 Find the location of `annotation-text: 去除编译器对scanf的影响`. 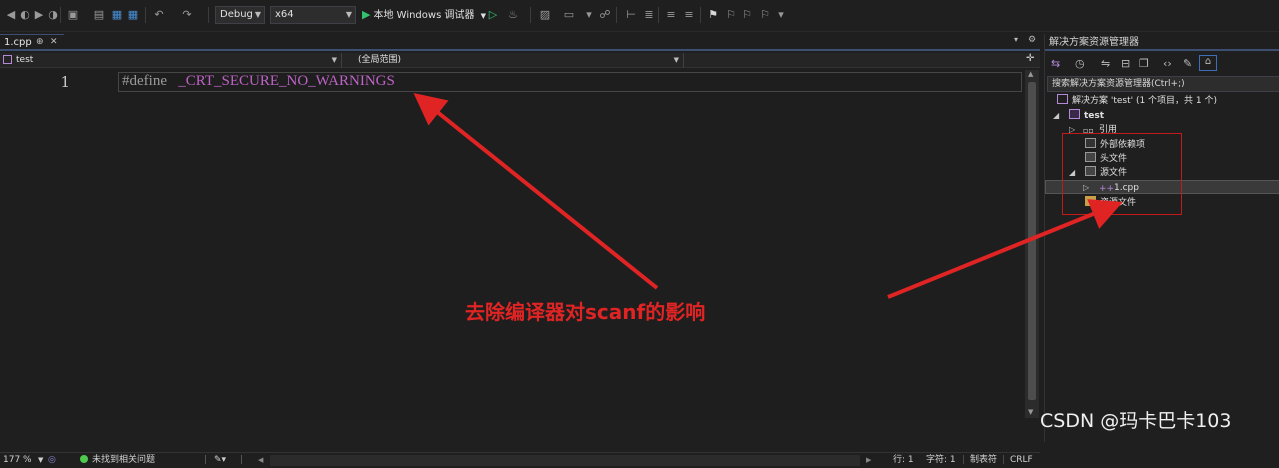

annotation-text: 去除编译器对scanf的影响 is located at coordinates (585, 312).